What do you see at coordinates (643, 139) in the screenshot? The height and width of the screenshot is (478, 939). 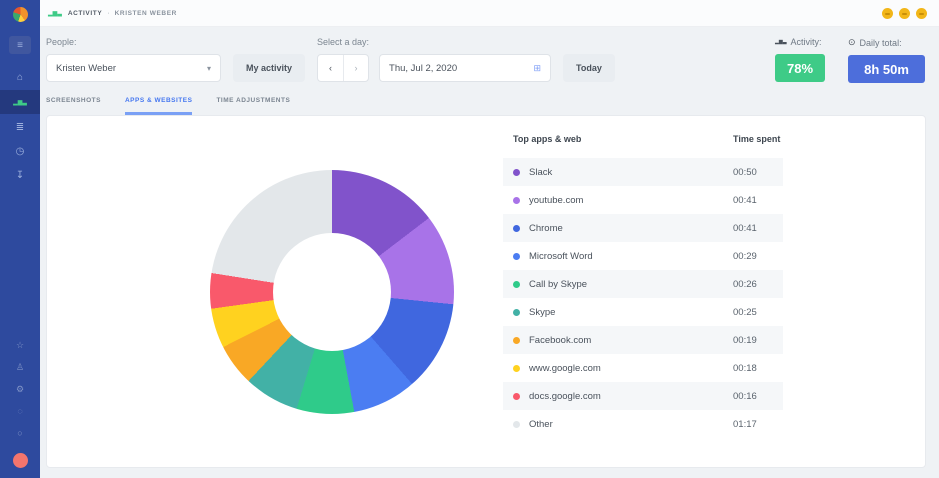 I see `table-header: Top apps & web Time spent` at bounding box center [643, 139].